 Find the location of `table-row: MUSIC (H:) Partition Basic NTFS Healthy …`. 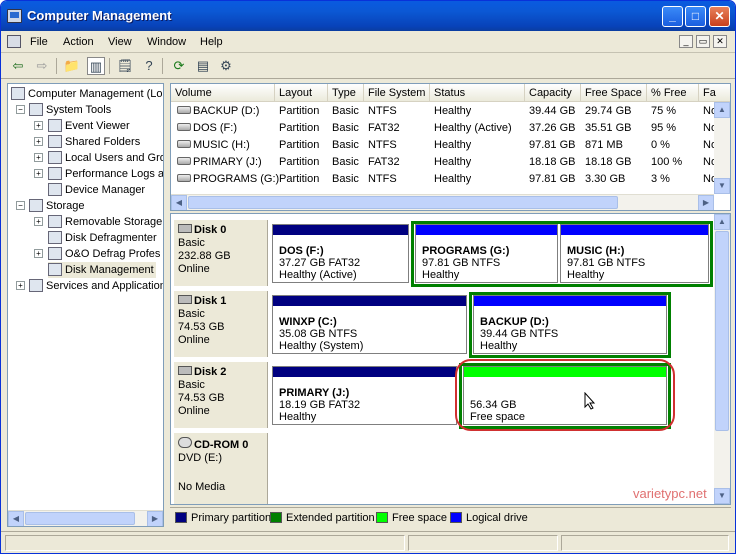

table-row: MUSIC (H:) Partition Basic NTFS Healthy … is located at coordinates (444, 145).